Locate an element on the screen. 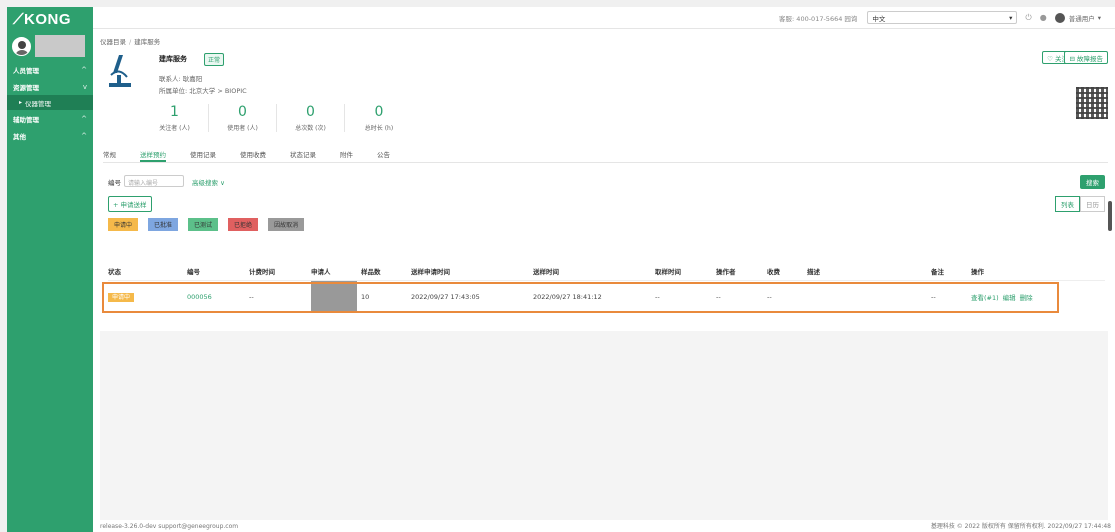 This screenshot has height=532, width=1115. advanced-search-link: 高级搜索 ∨ is located at coordinates (208, 182).